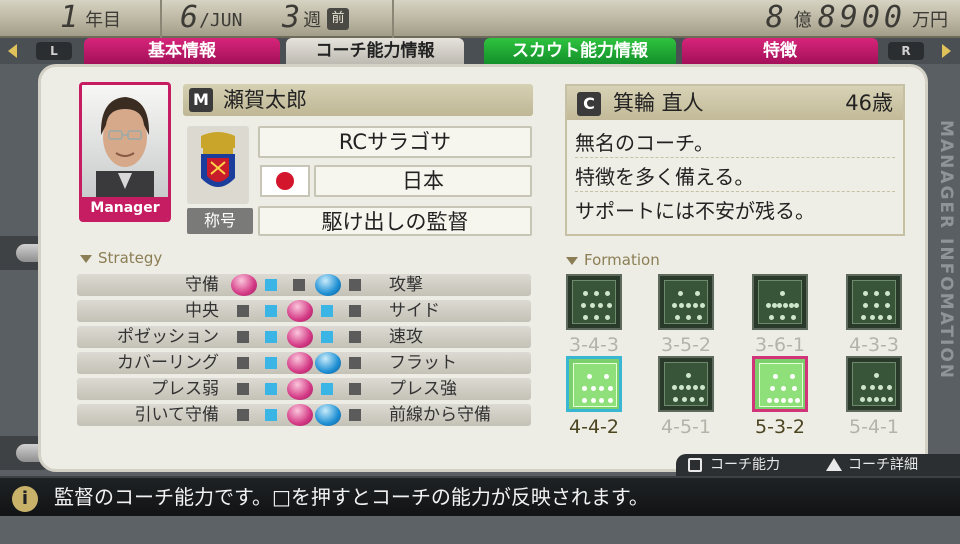 Image resolution: width=960 pixels, height=544 pixels. What do you see at coordinates (221, 20) in the screenshot?
I see `month-name: /JUN` at bounding box center [221, 20].